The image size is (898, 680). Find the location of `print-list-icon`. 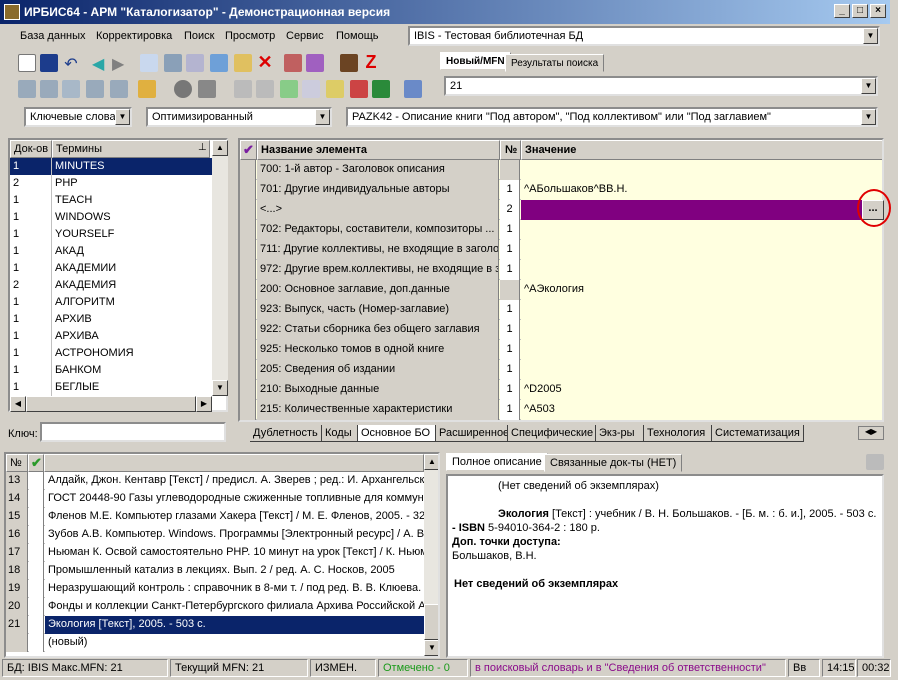

print-list-icon is located at coordinates (243, 89).